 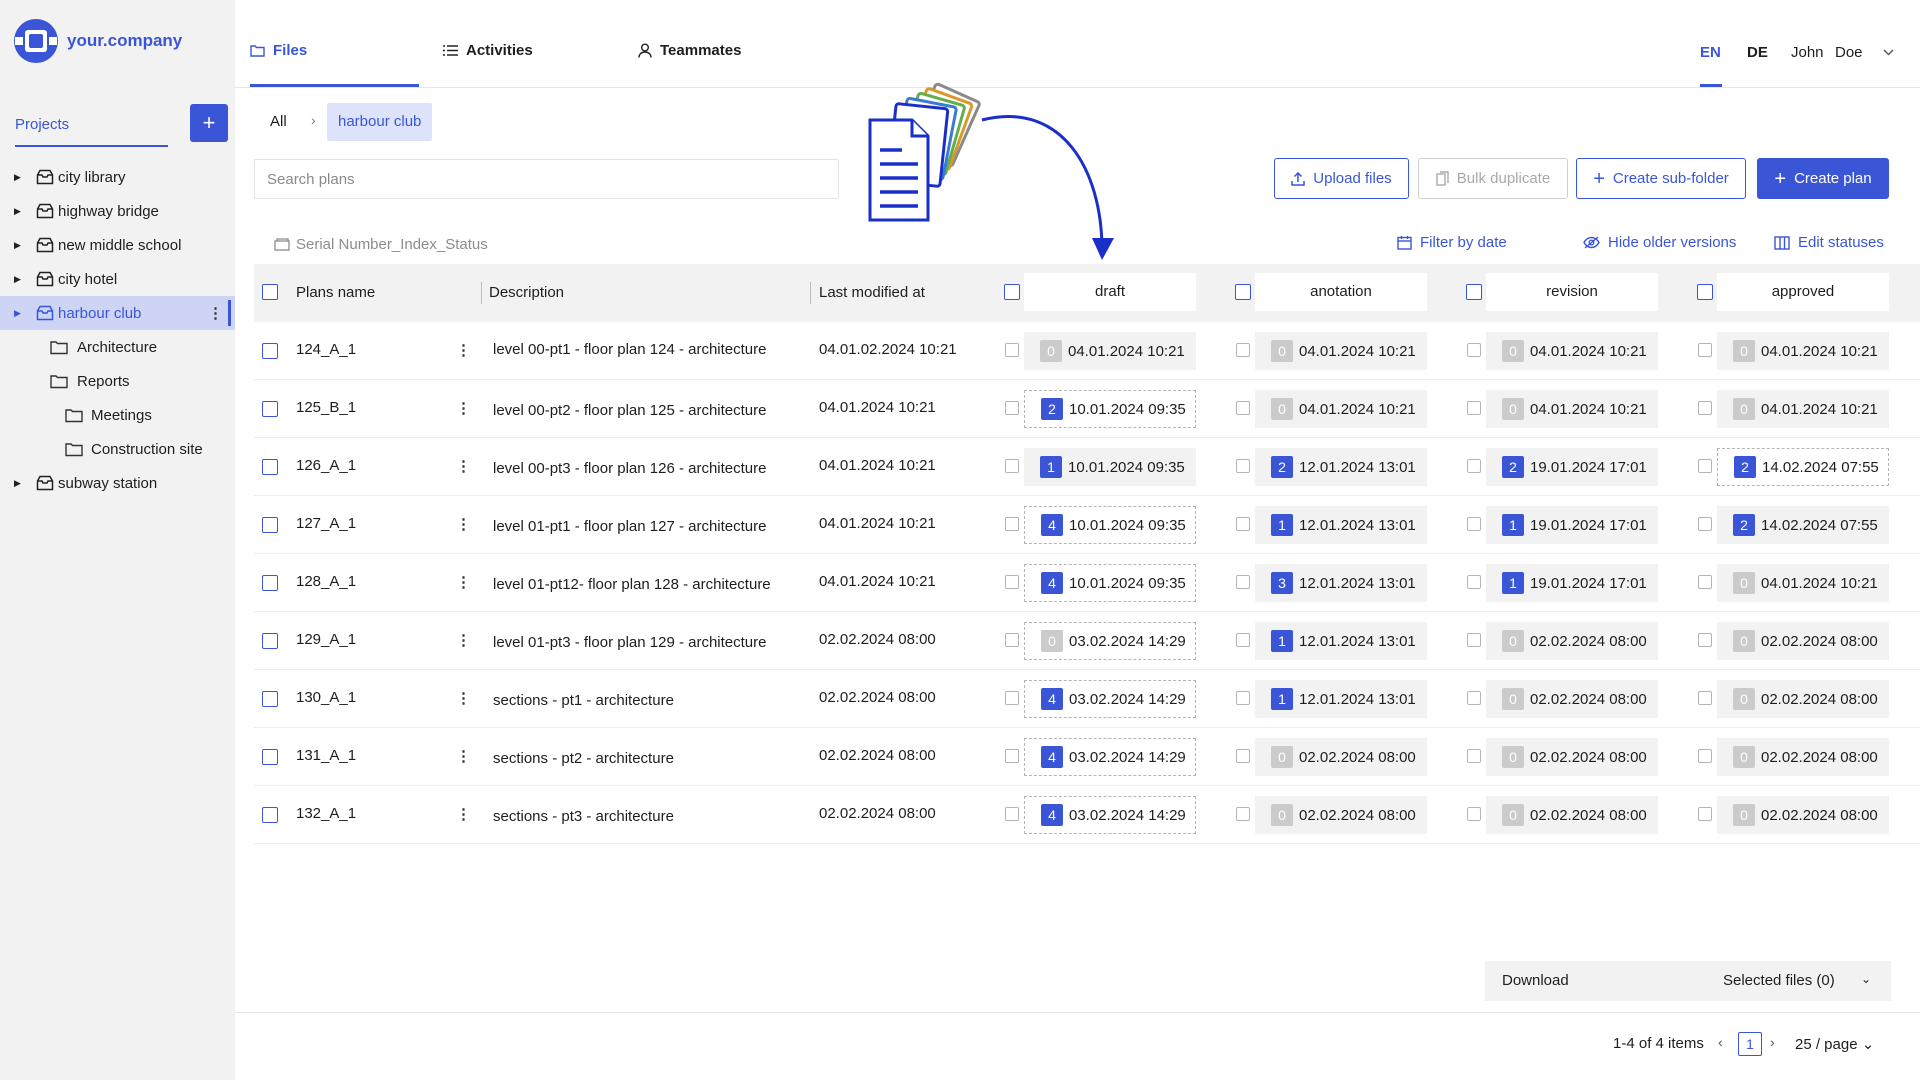 I want to click on breadcrumb-all: All, so click(x=278, y=121).